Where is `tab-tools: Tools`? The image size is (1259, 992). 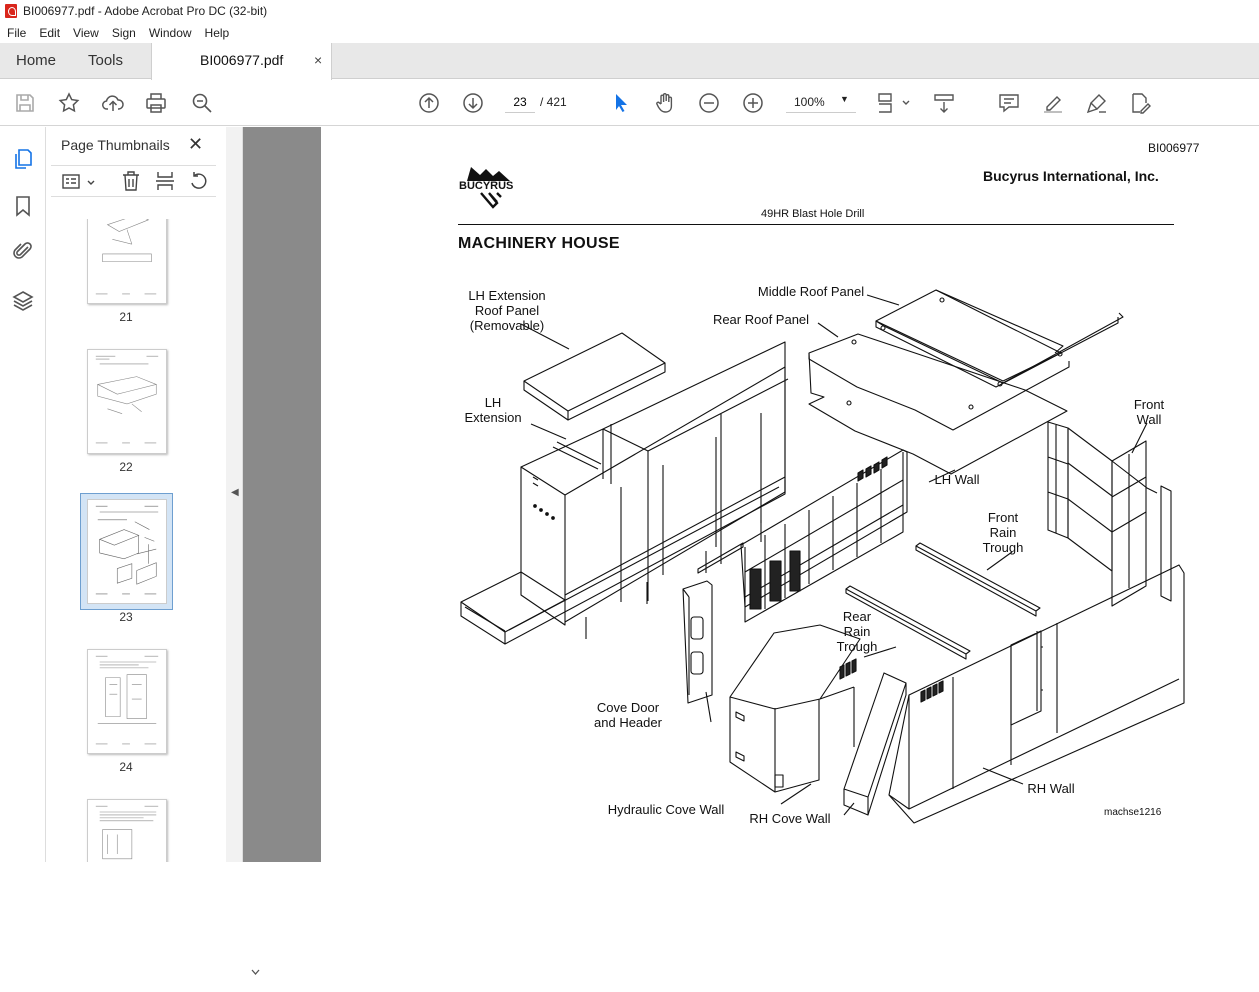 tab-tools: Tools is located at coordinates (105, 61).